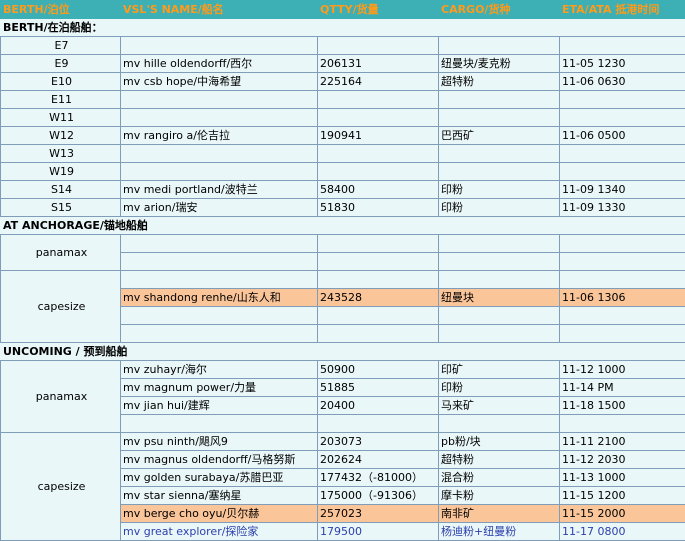  I want to click on eta-cell: 11-11 2100, so click(622, 442).